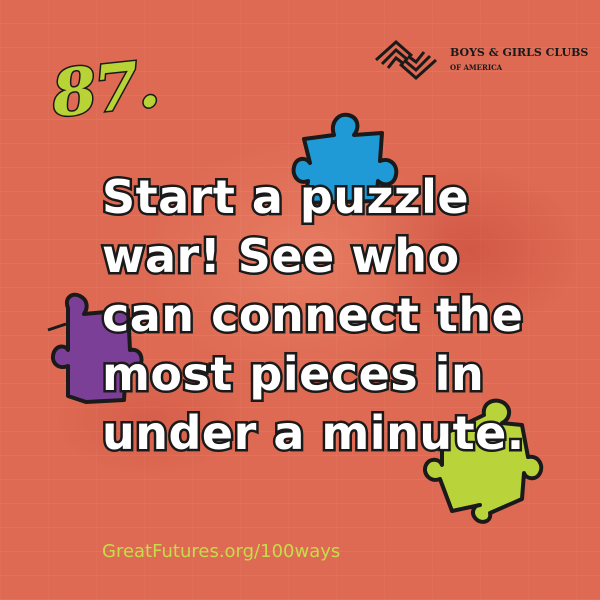 The height and width of the screenshot is (600, 600). Describe the element at coordinates (293, 374) in the screenshot. I see `message-line: most pieces in` at that location.